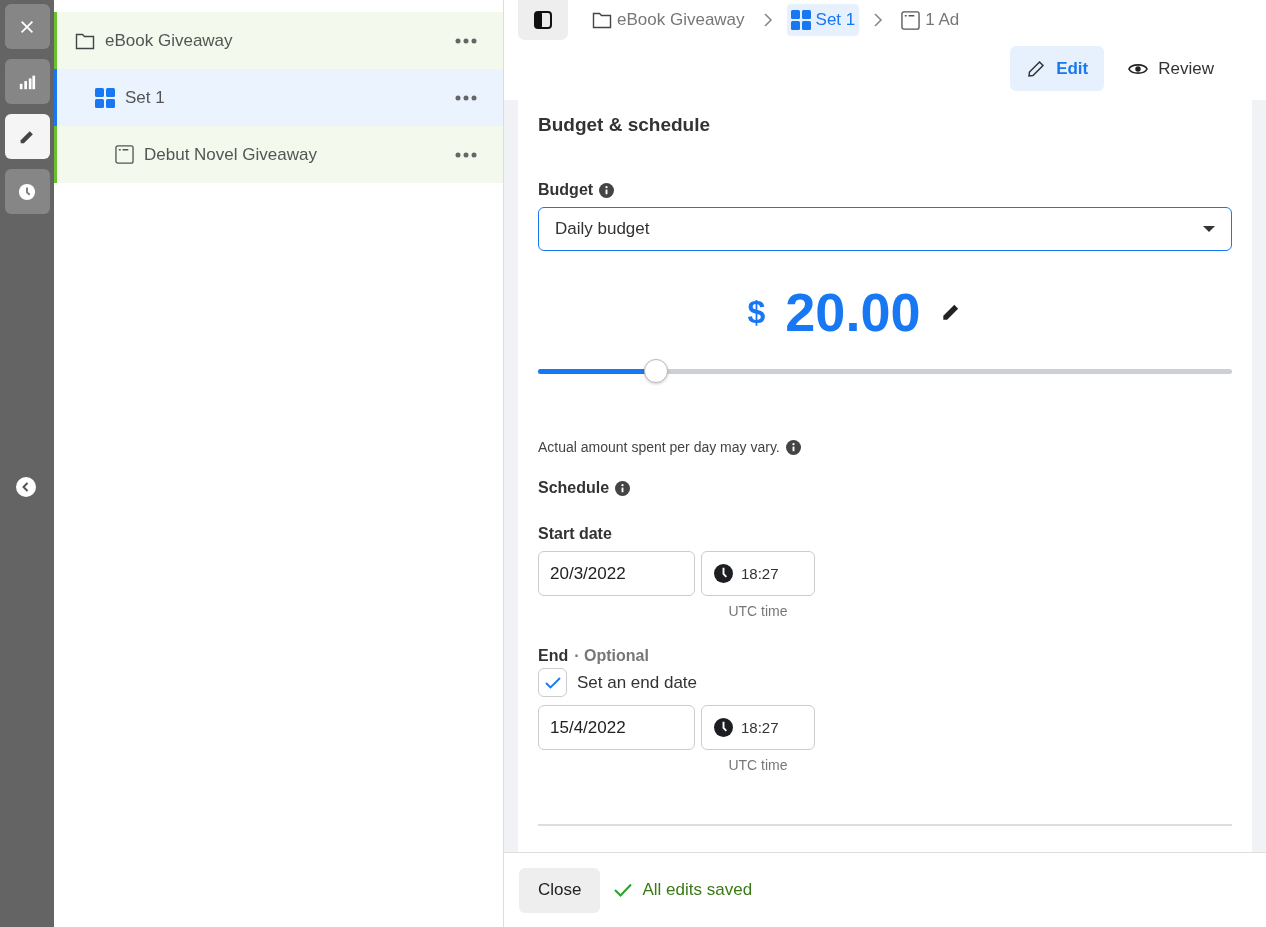 The height and width of the screenshot is (927, 1266). Describe the element at coordinates (758, 573) in the screenshot. I see `start-time-field: 18:27` at that location.